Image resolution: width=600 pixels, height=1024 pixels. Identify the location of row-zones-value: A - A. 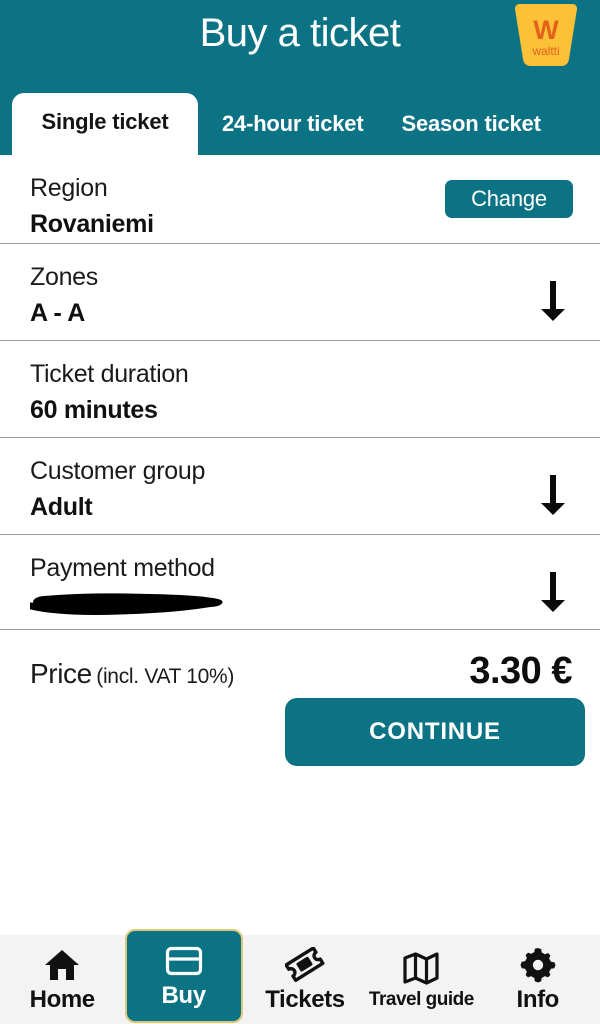
(57, 313).